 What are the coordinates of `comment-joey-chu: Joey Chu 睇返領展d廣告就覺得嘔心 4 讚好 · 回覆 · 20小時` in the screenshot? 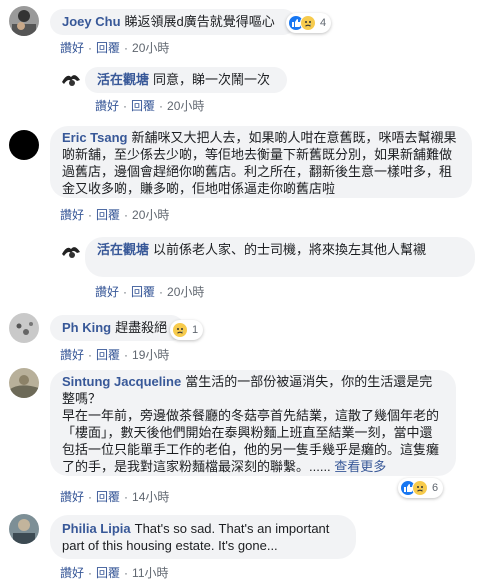 It's located at (248, 30).